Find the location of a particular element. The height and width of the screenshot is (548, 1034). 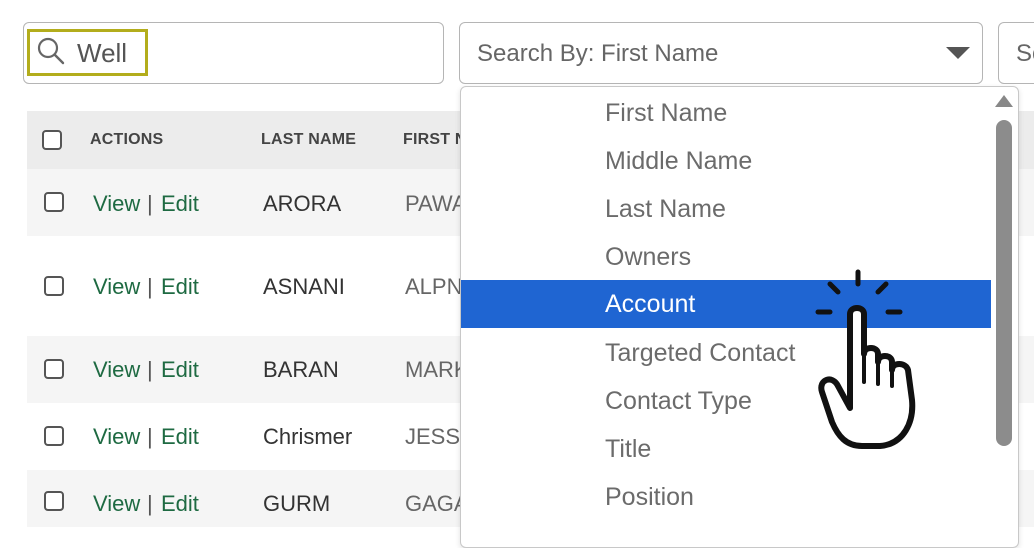

header-last-name: LAST NAME is located at coordinates (308, 140).